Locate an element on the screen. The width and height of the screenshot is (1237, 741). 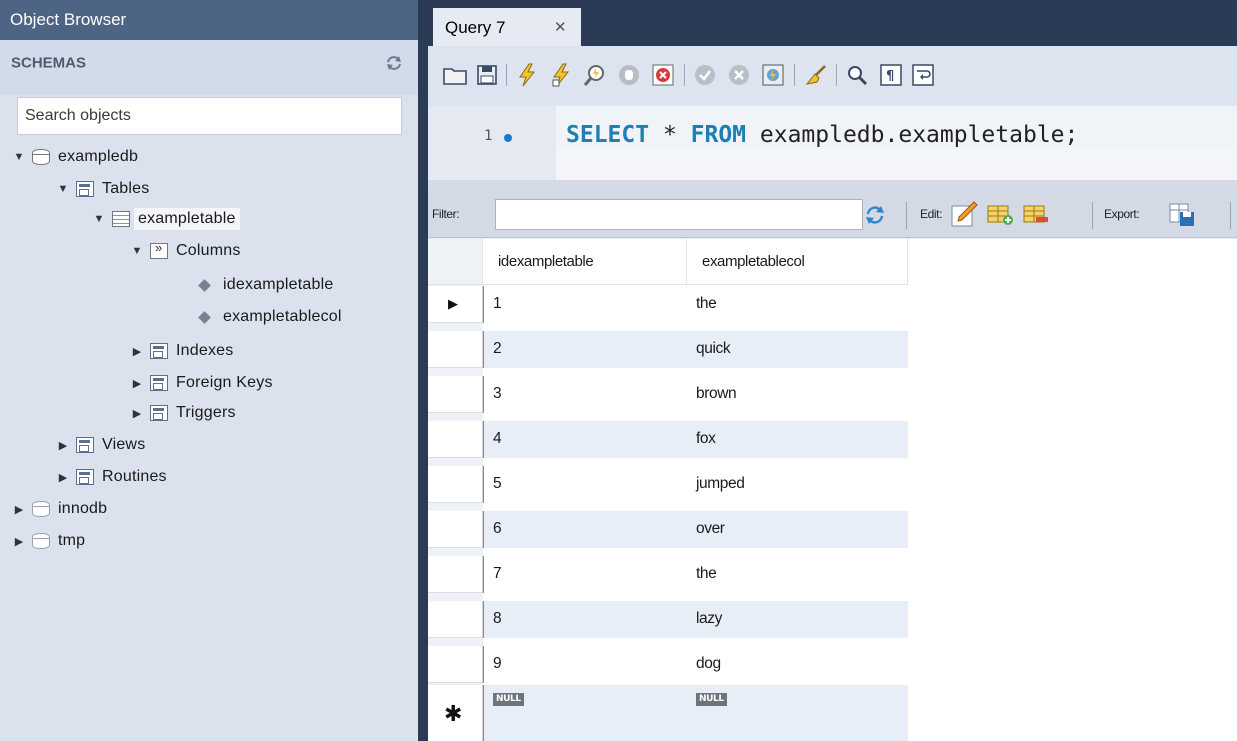
table-row: 6 over is located at coordinates (668, 529).